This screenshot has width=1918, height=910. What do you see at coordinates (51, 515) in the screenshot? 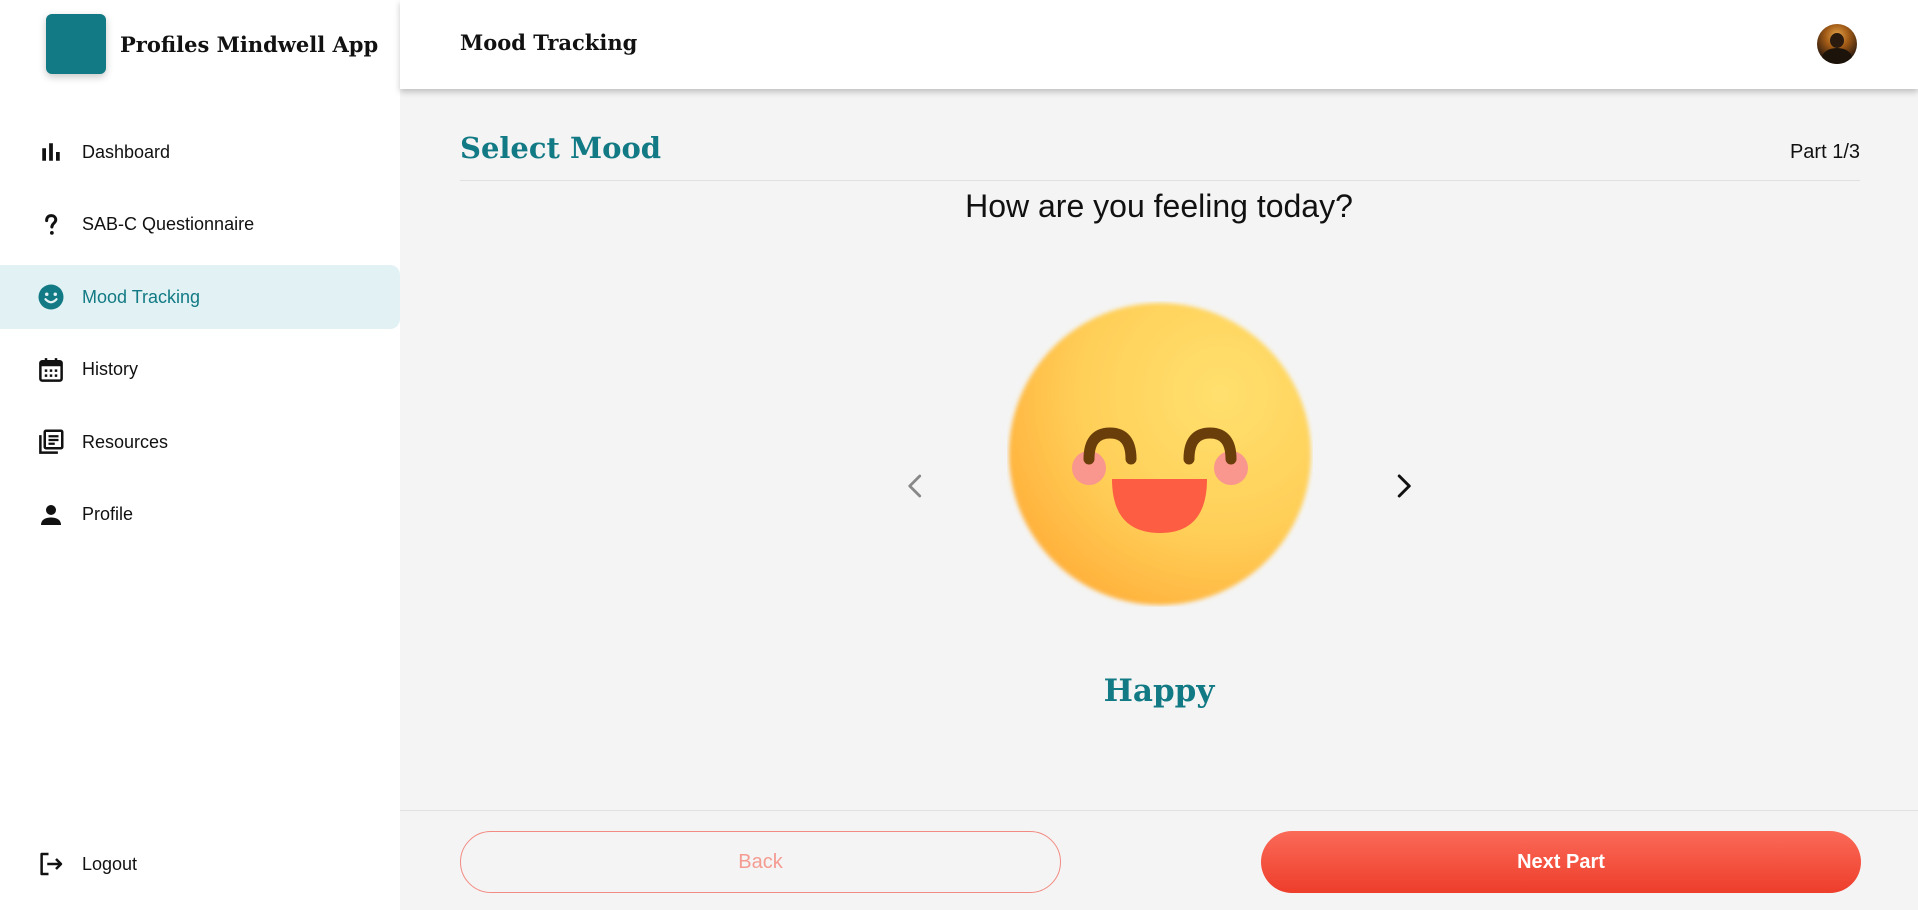
I see `person-icon` at bounding box center [51, 515].